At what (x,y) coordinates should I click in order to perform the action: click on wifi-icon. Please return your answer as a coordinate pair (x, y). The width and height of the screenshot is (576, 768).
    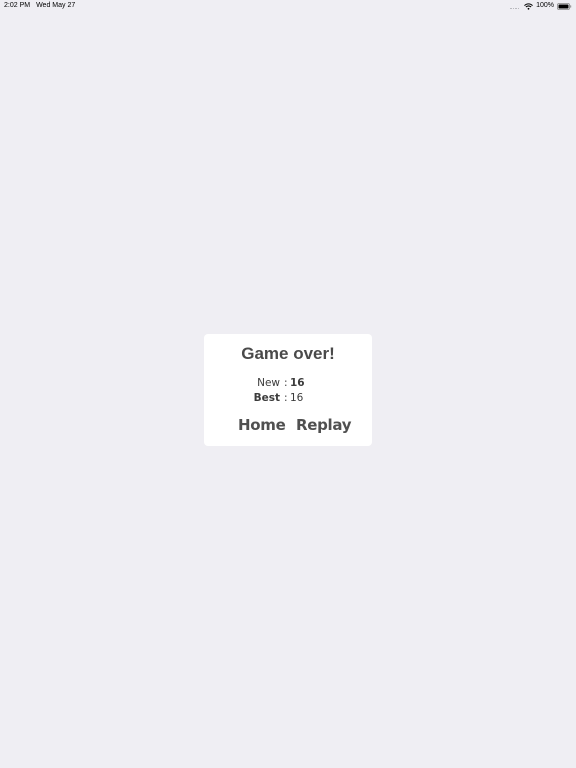
    Looking at the image, I should click on (528, 6).